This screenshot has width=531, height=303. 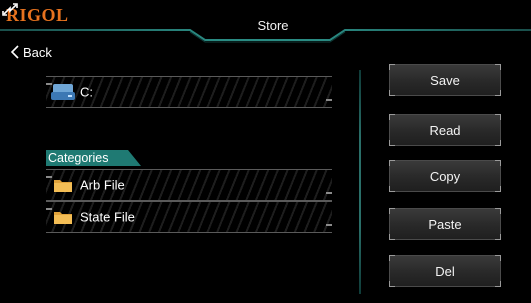 What do you see at coordinates (14, 52) in the screenshot?
I see `chevron-left-icon` at bounding box center [14, 52].